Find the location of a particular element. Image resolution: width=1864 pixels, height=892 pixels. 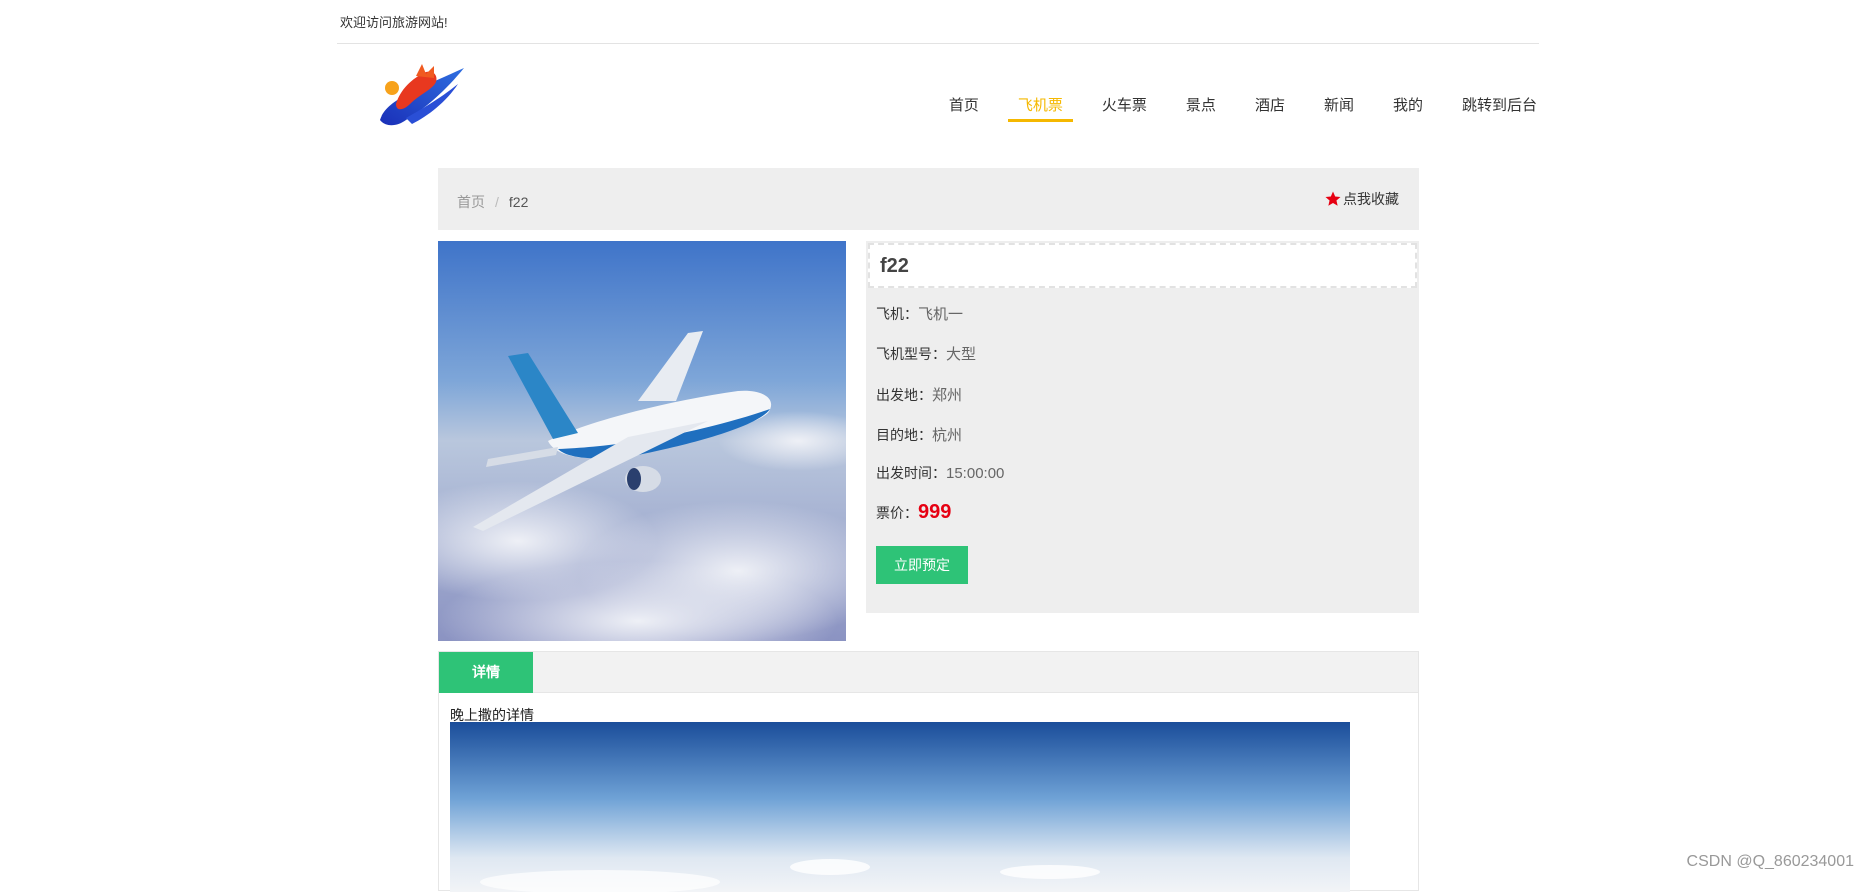

field-label: 目的地： is located at coordinates (904, 435).